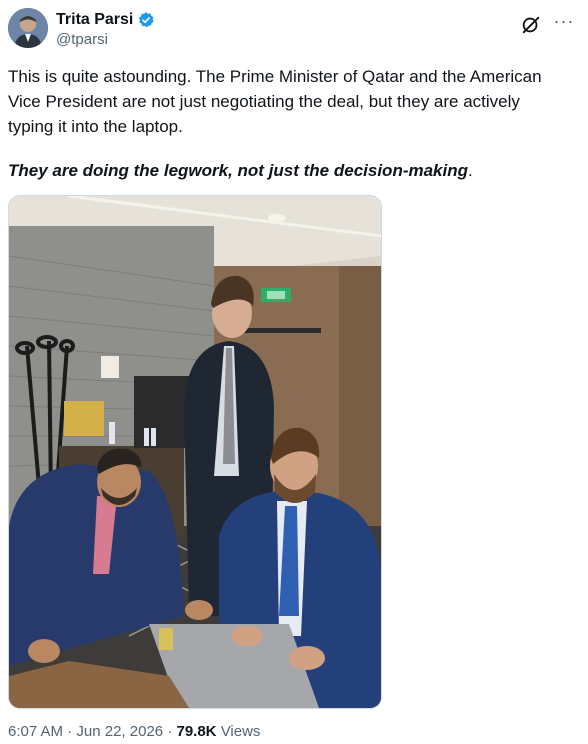 The image size is (588, 744). Describe the element at coordinates (276, 295) in the screenshot. I see `exit-sign-icon` at that location.